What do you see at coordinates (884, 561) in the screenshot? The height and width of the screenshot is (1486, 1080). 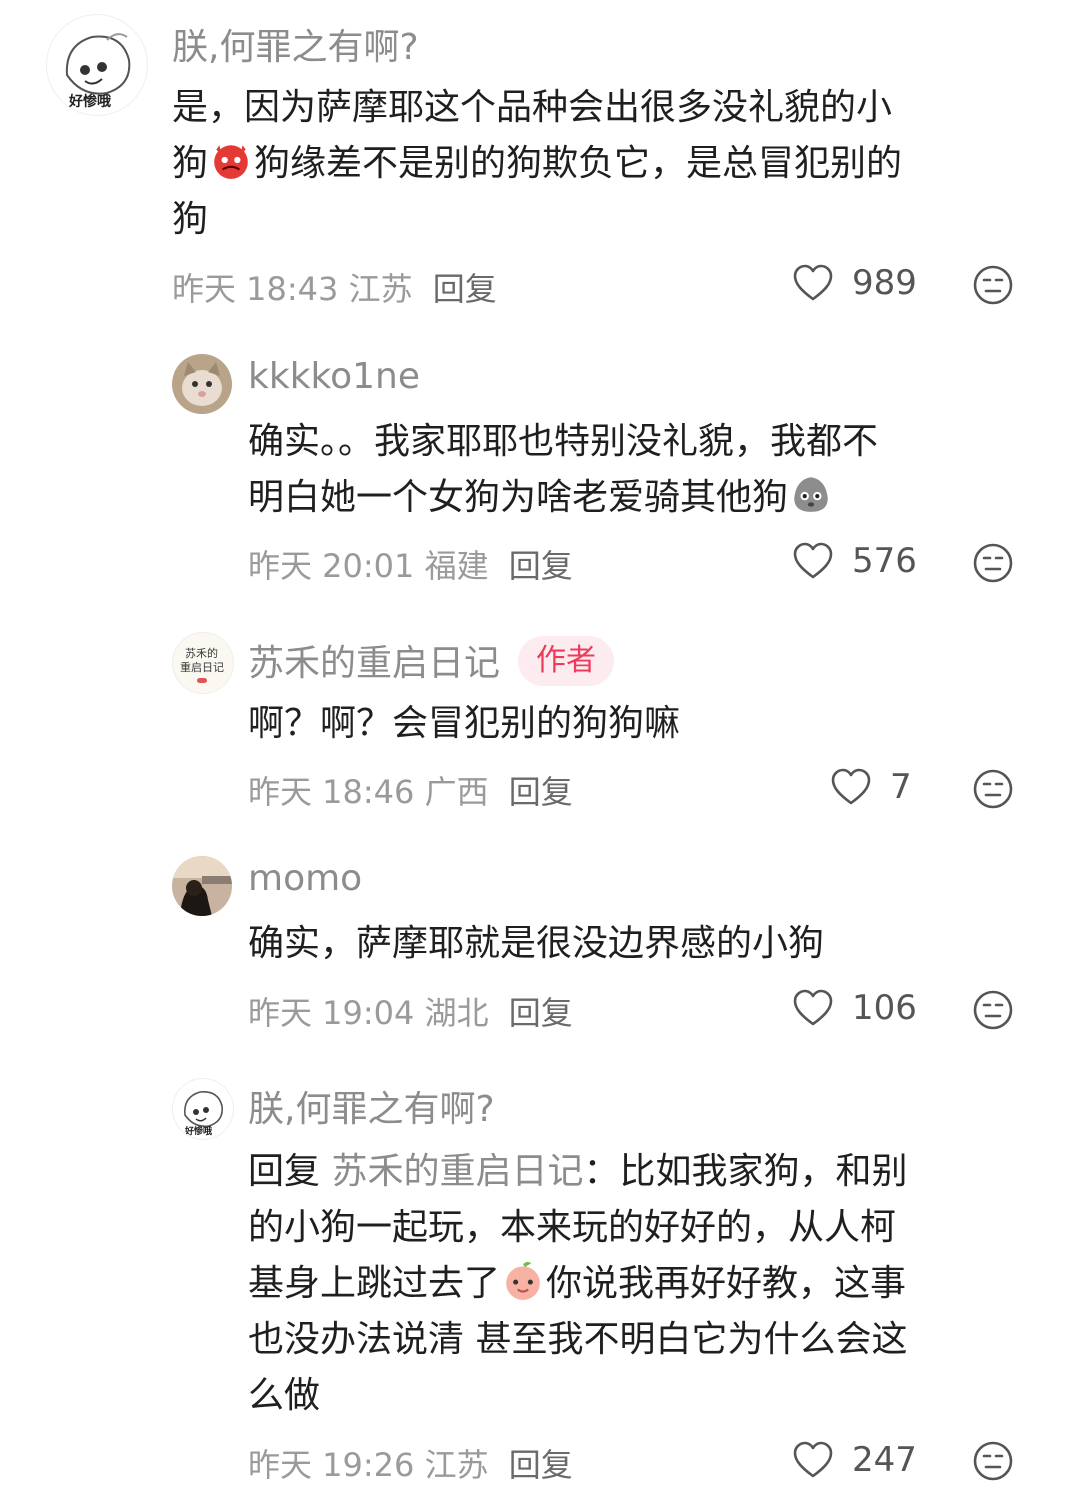 I see `like-count: 576` at bounding box center [884, 561].